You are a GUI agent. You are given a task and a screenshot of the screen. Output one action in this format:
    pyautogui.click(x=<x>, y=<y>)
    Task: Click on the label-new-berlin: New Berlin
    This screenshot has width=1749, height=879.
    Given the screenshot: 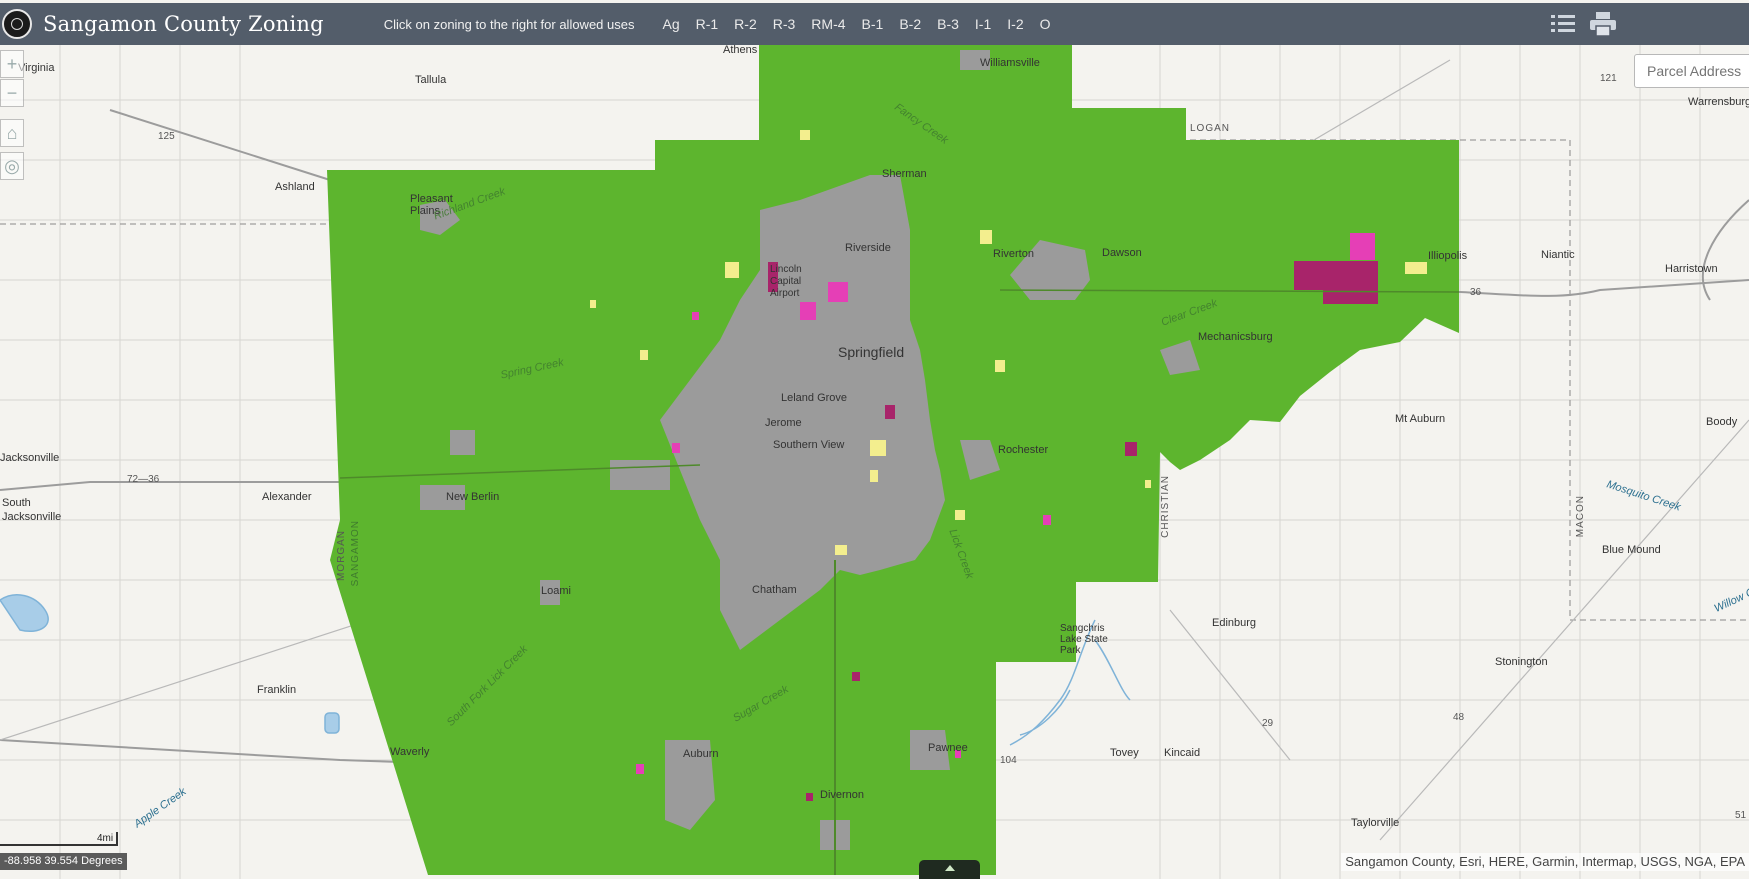 What is the action you would take?
    pyautogui.click(x=473, y=497)
    